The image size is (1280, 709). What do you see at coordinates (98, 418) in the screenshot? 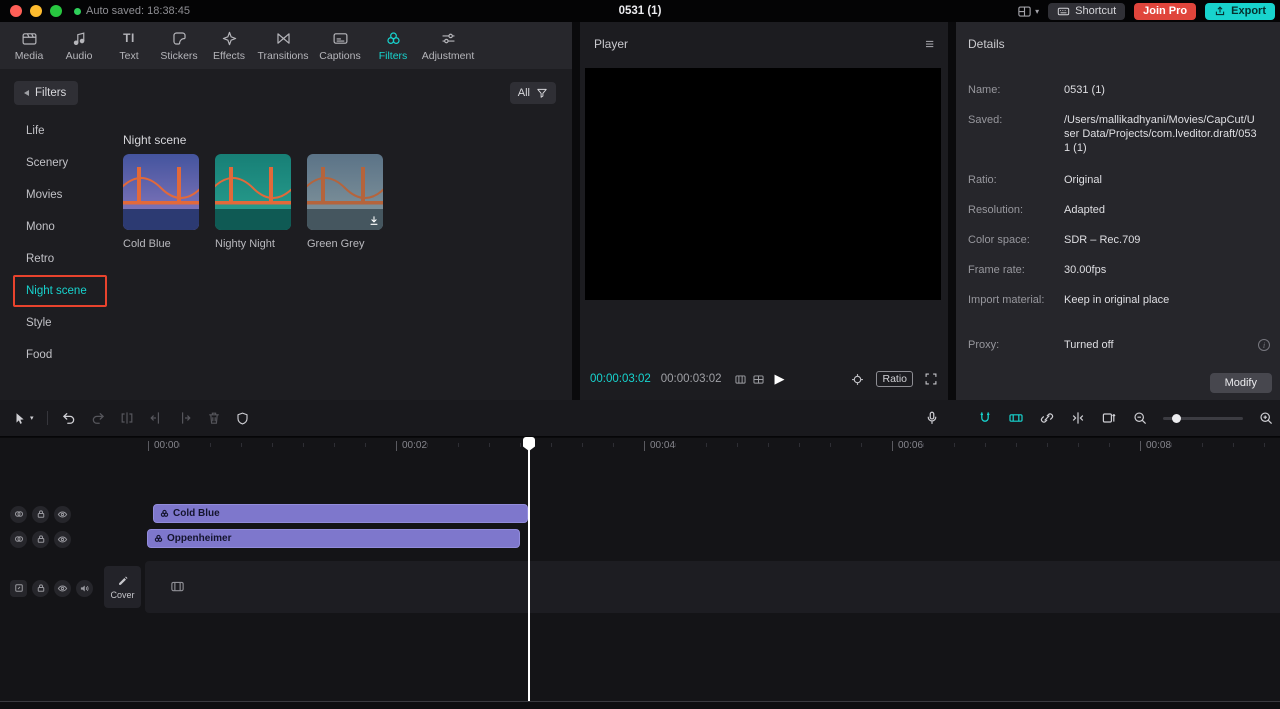
I see `redo-button` at bounding box center [98, 418].